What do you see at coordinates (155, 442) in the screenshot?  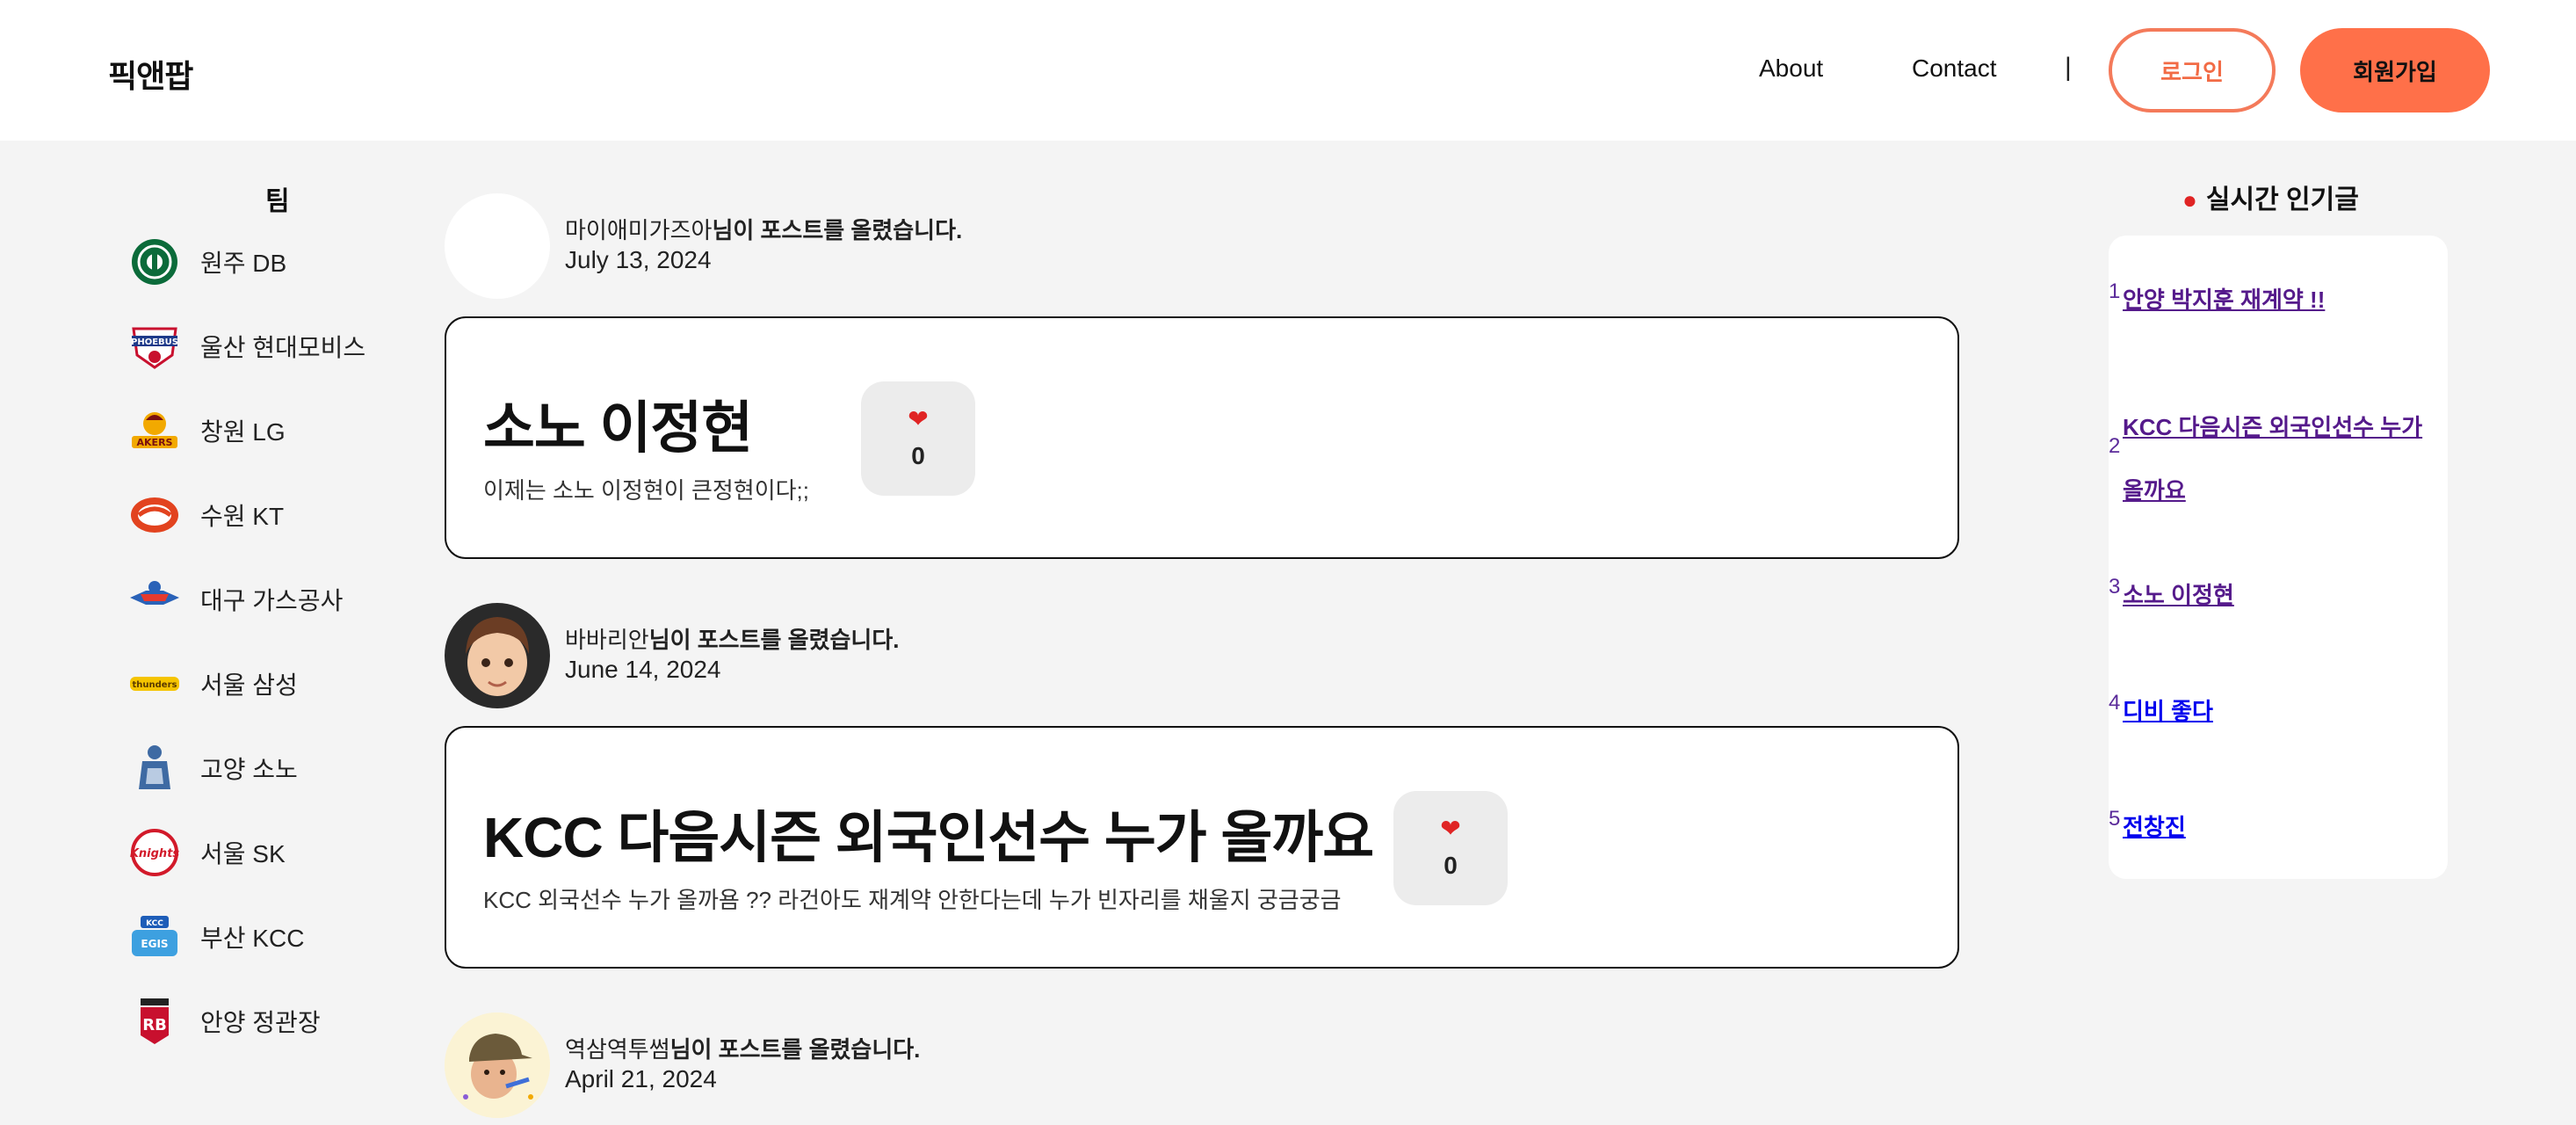 I see `svg-text: AKERS` at bounding box center [155, 442].